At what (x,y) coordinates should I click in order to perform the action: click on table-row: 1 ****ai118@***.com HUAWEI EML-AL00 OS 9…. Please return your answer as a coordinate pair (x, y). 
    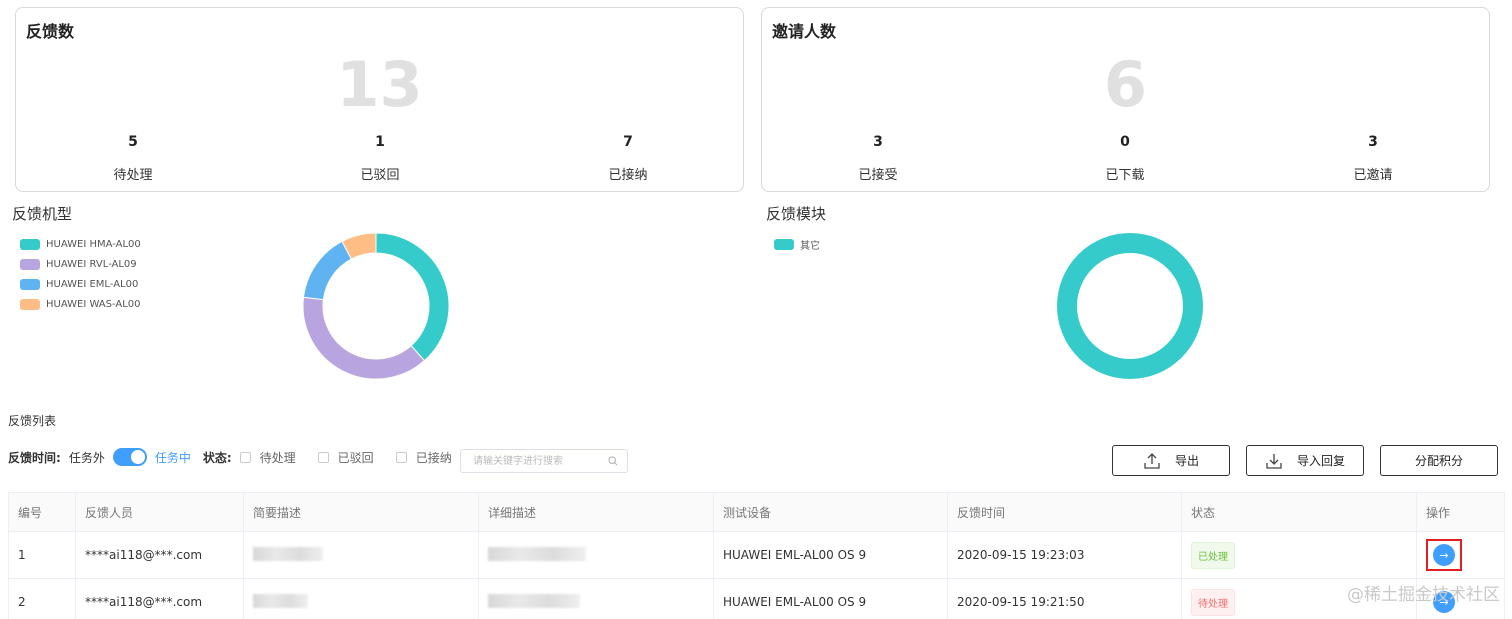
    Looking at the image, I should click on (756, 555).